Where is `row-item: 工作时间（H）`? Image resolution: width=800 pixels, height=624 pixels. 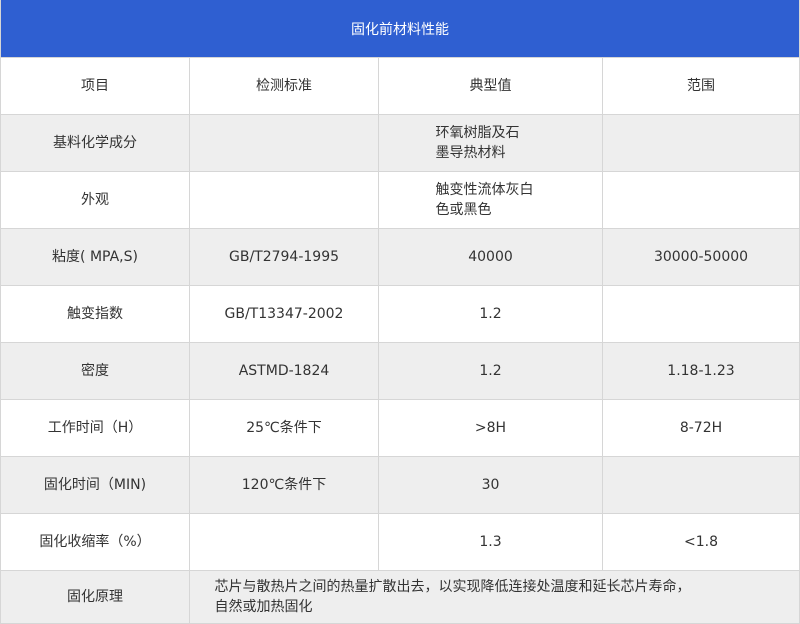 row-item: 工作时间（H） is located at coordinates (95, 428).